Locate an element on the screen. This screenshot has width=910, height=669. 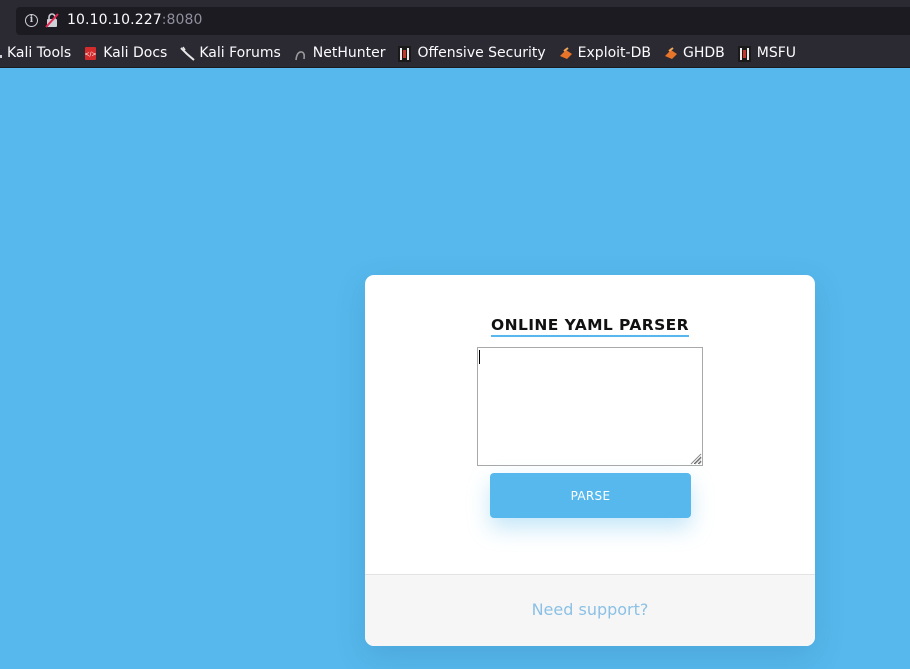
kali-tools-icon is located at coordinates (1, 53).